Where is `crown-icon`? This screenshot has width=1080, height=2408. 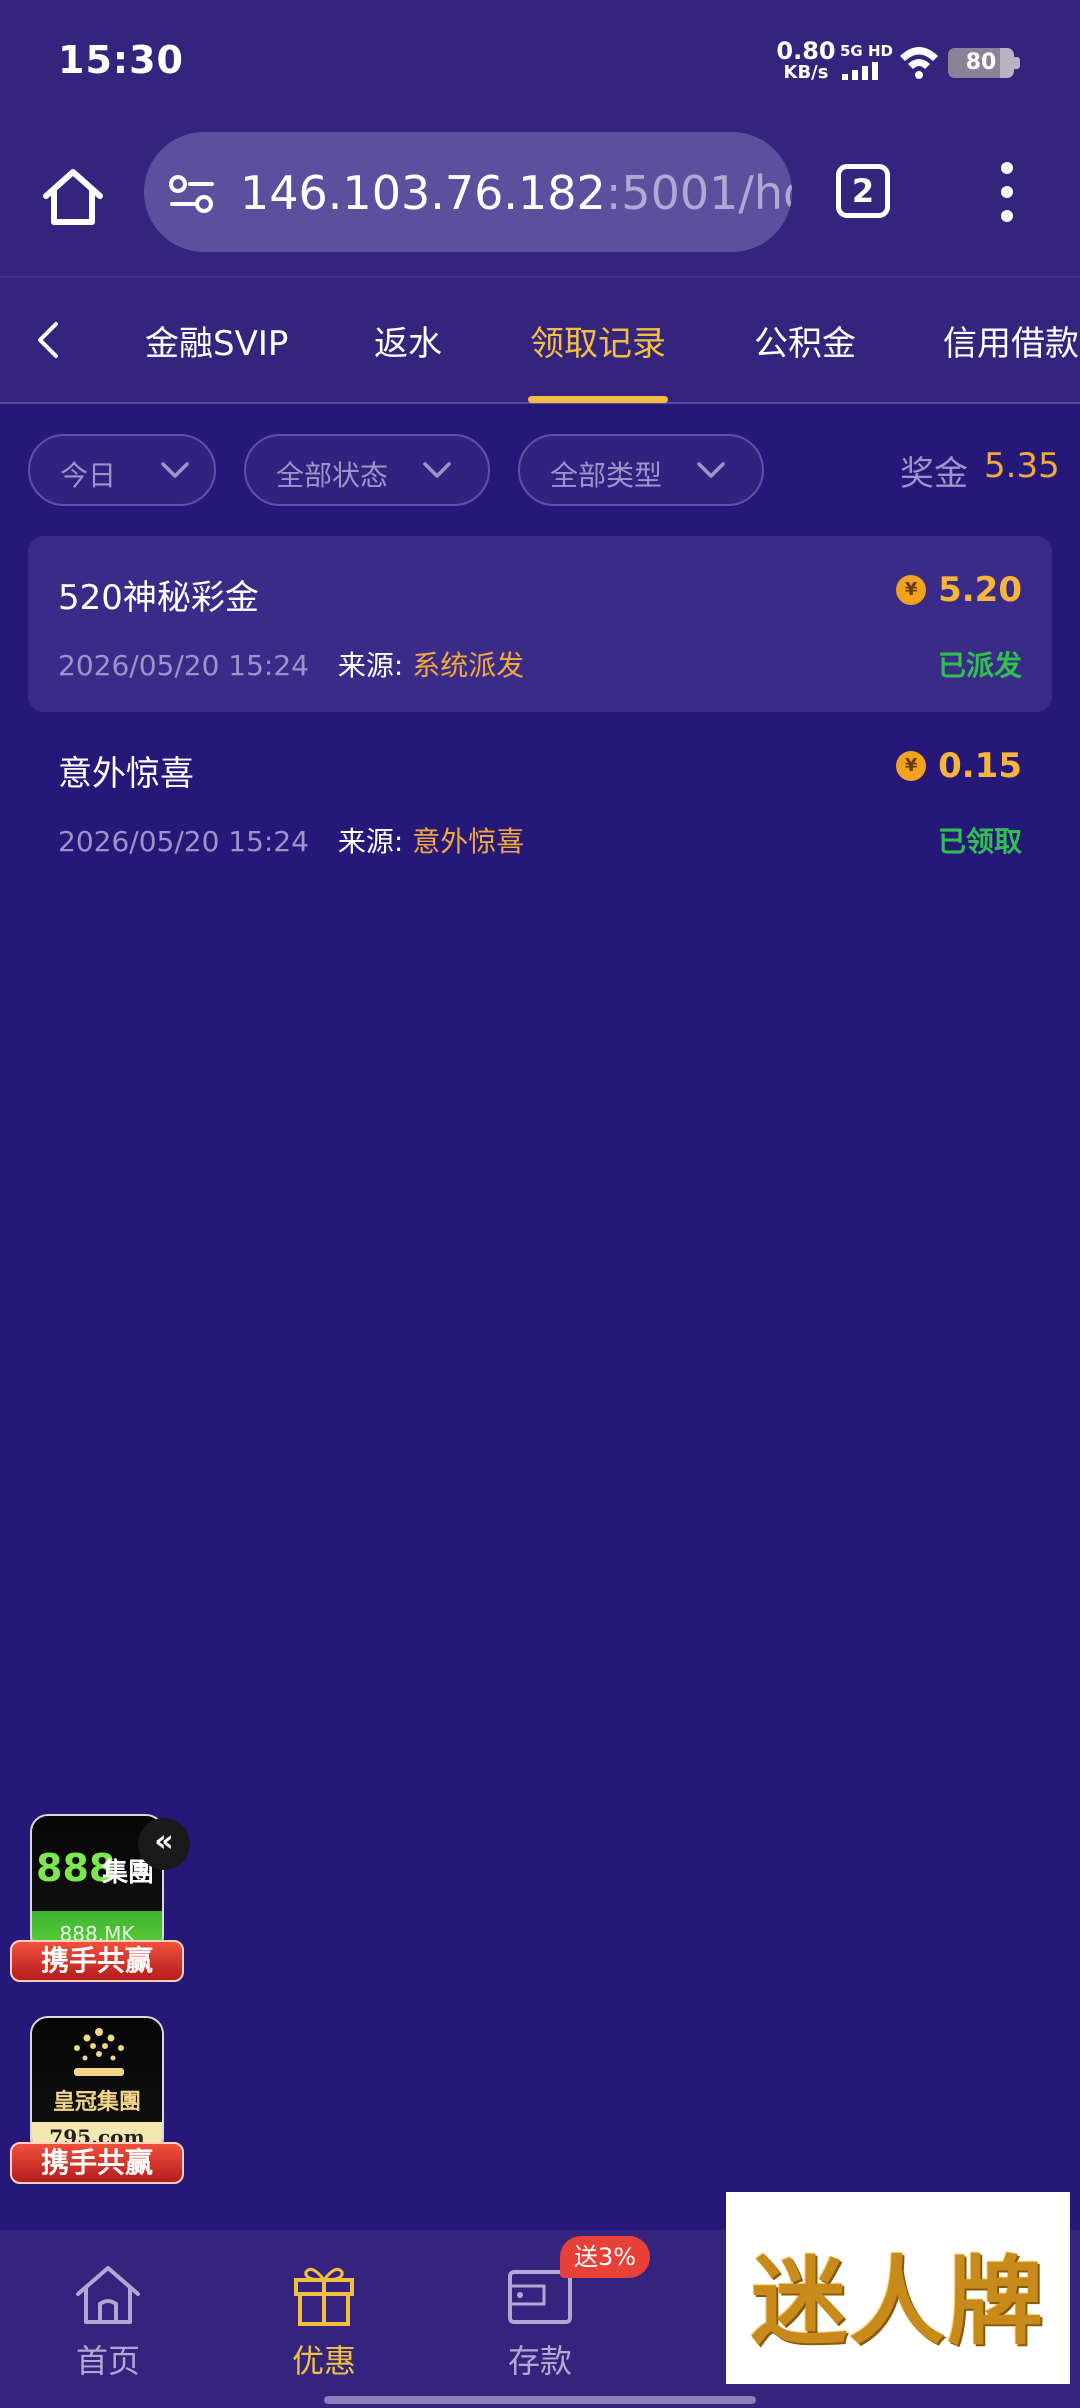
crown-icon is located at coordinates (99, 2052).